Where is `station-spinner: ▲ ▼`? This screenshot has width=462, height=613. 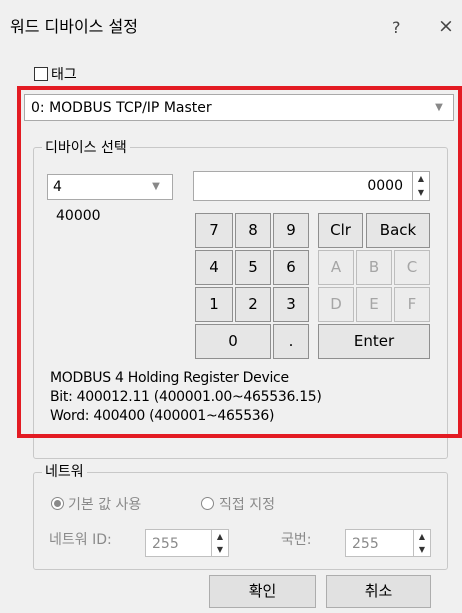 station-spinner: ▲ ▼ is located at coordinates (421, 543).